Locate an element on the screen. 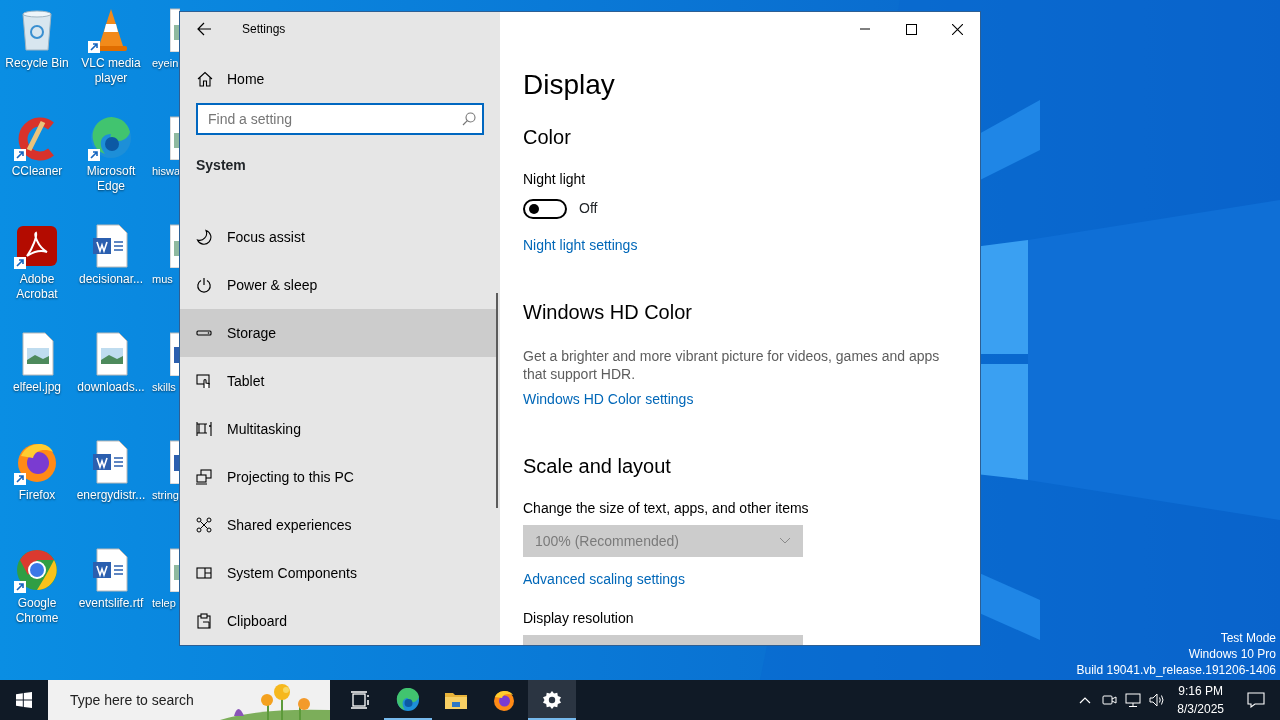  sidebar-item: Shared experiences is located at coordinates (338, 525).